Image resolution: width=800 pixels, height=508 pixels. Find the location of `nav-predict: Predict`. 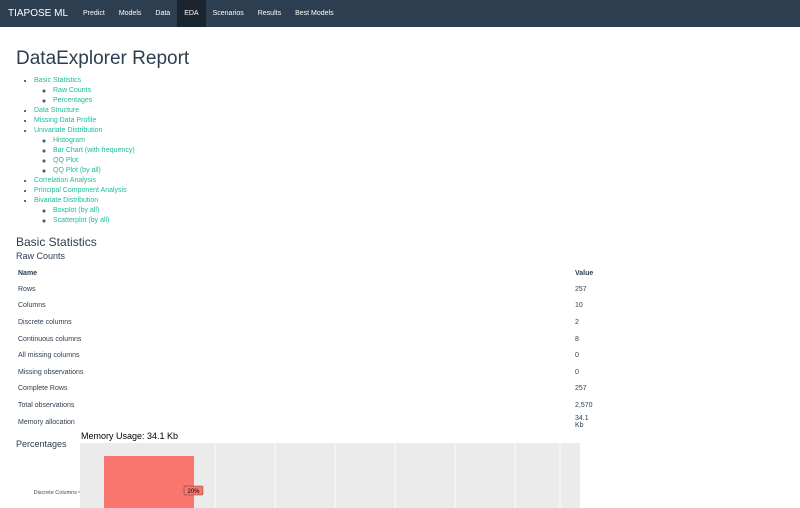

nav-predict: Predict is located at coordinates (94, 13).